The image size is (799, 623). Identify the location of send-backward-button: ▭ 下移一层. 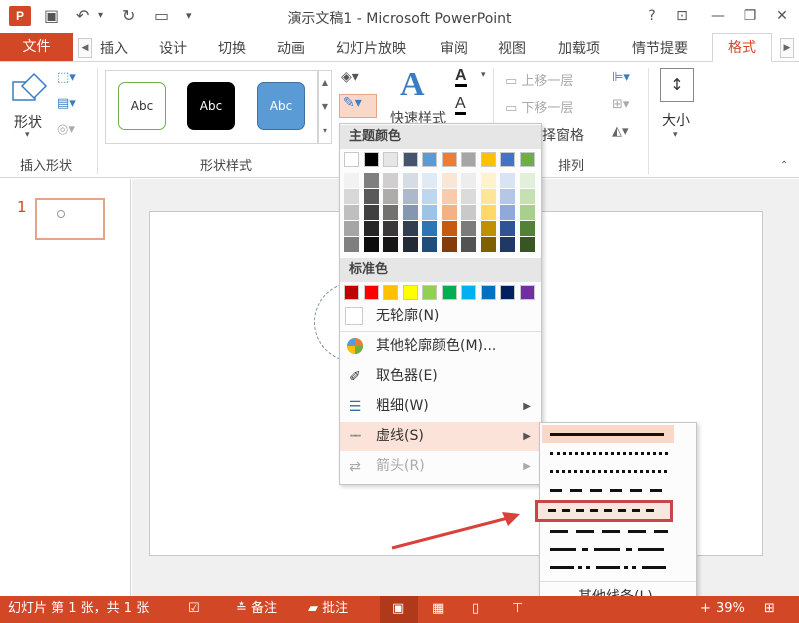
(539, 106).